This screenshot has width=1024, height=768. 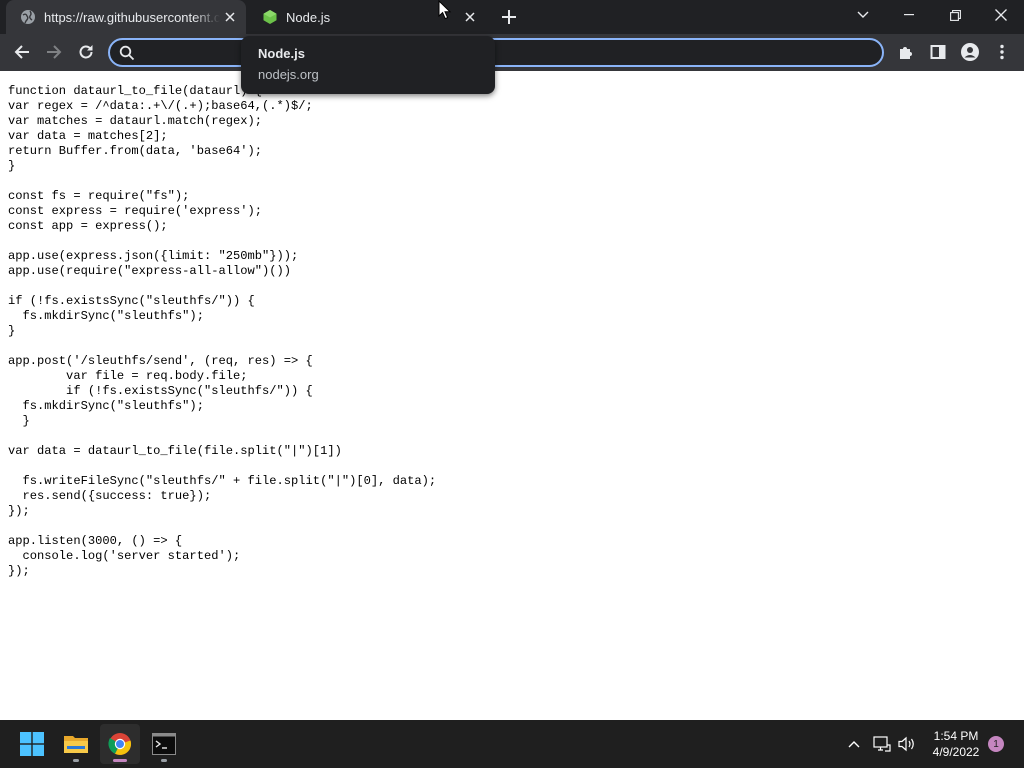 I want to click on reload-icon, so click(x=86, y=52).